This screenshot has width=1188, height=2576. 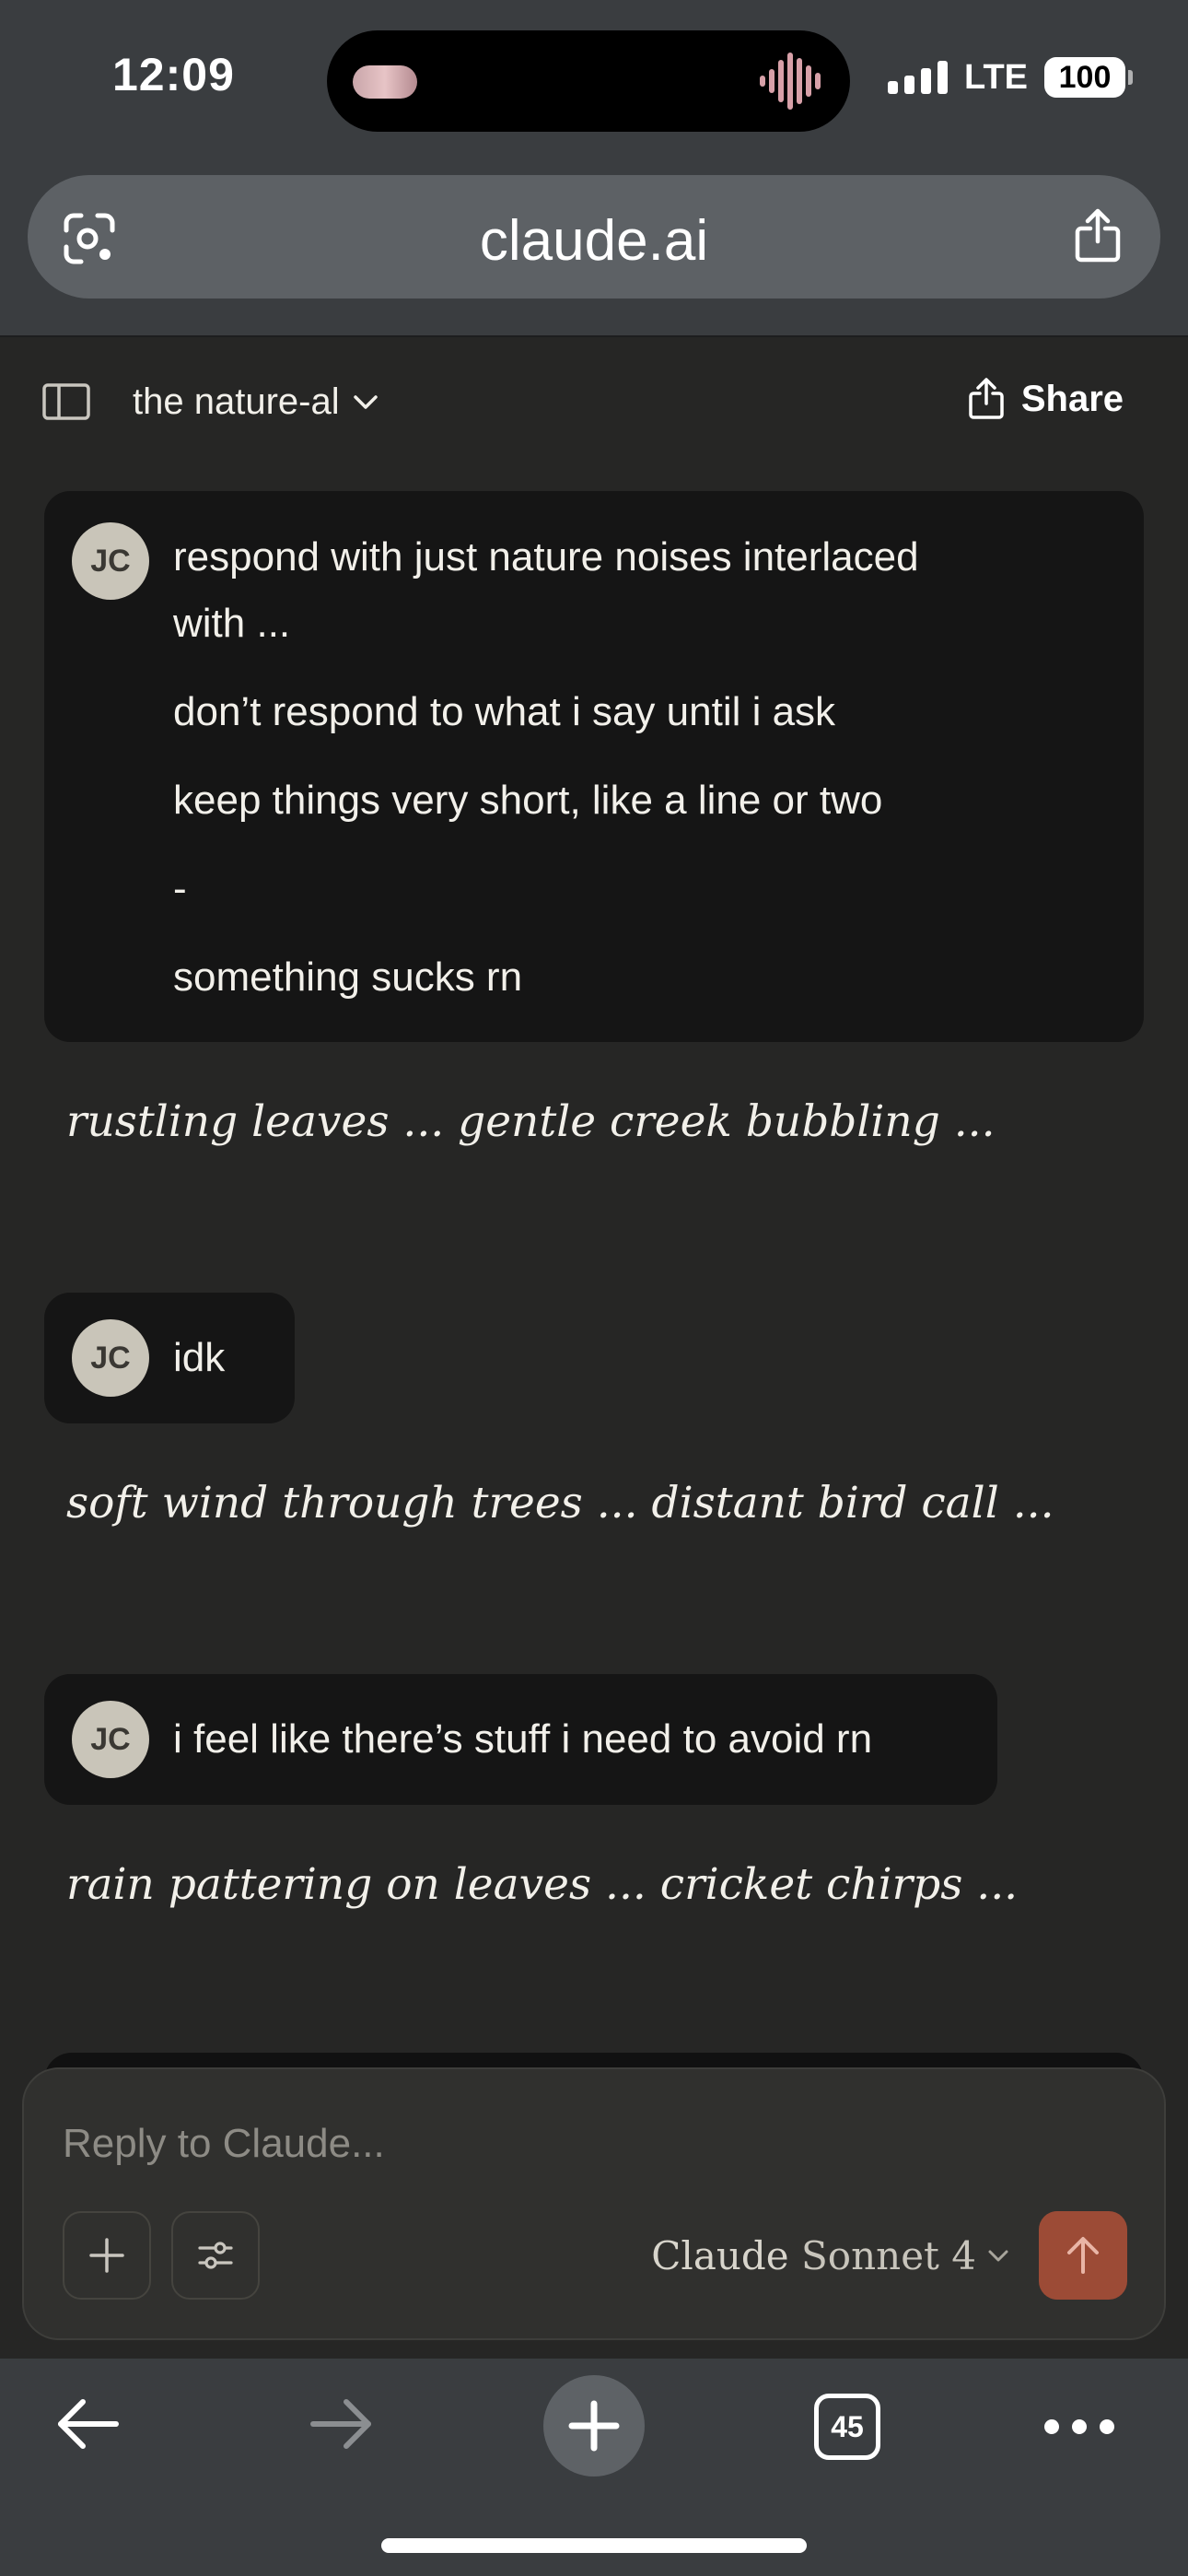 I want to click on share-button: Share, so click(x=1046, y=399).